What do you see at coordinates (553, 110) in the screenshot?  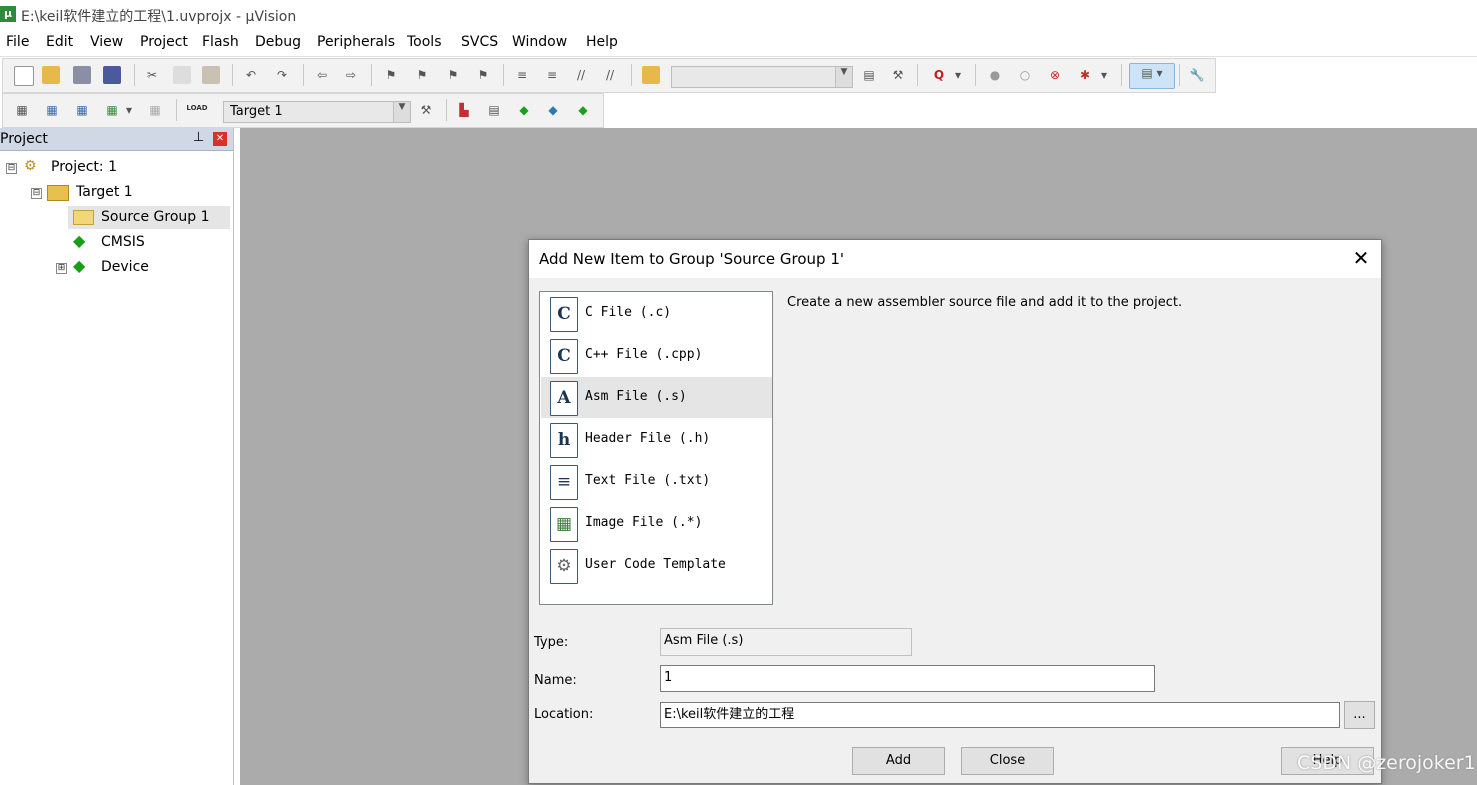 I see `pack-installer-icon: ◆` at bounding box center [553, 110].